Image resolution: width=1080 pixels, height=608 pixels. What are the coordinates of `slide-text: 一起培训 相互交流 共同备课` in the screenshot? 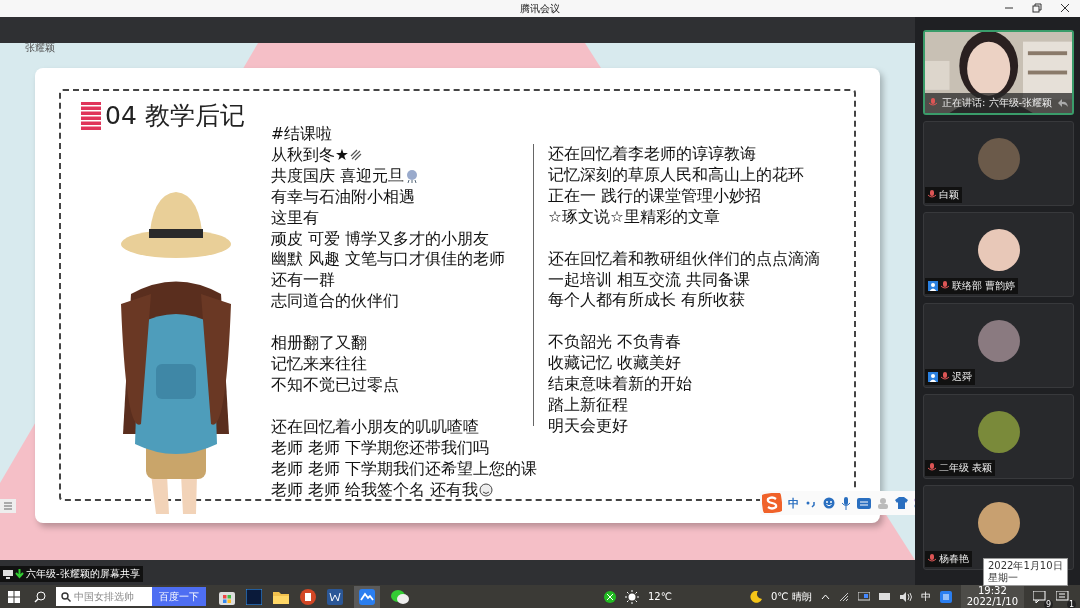 It's located at (649, 280).